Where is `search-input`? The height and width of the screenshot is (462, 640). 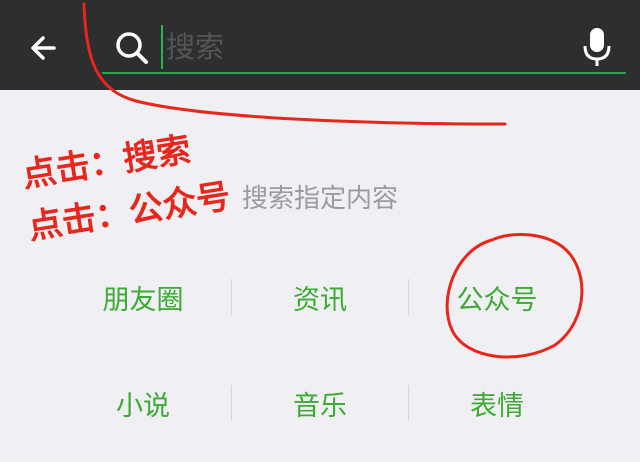 search-input is located at coordinates (361, 47).